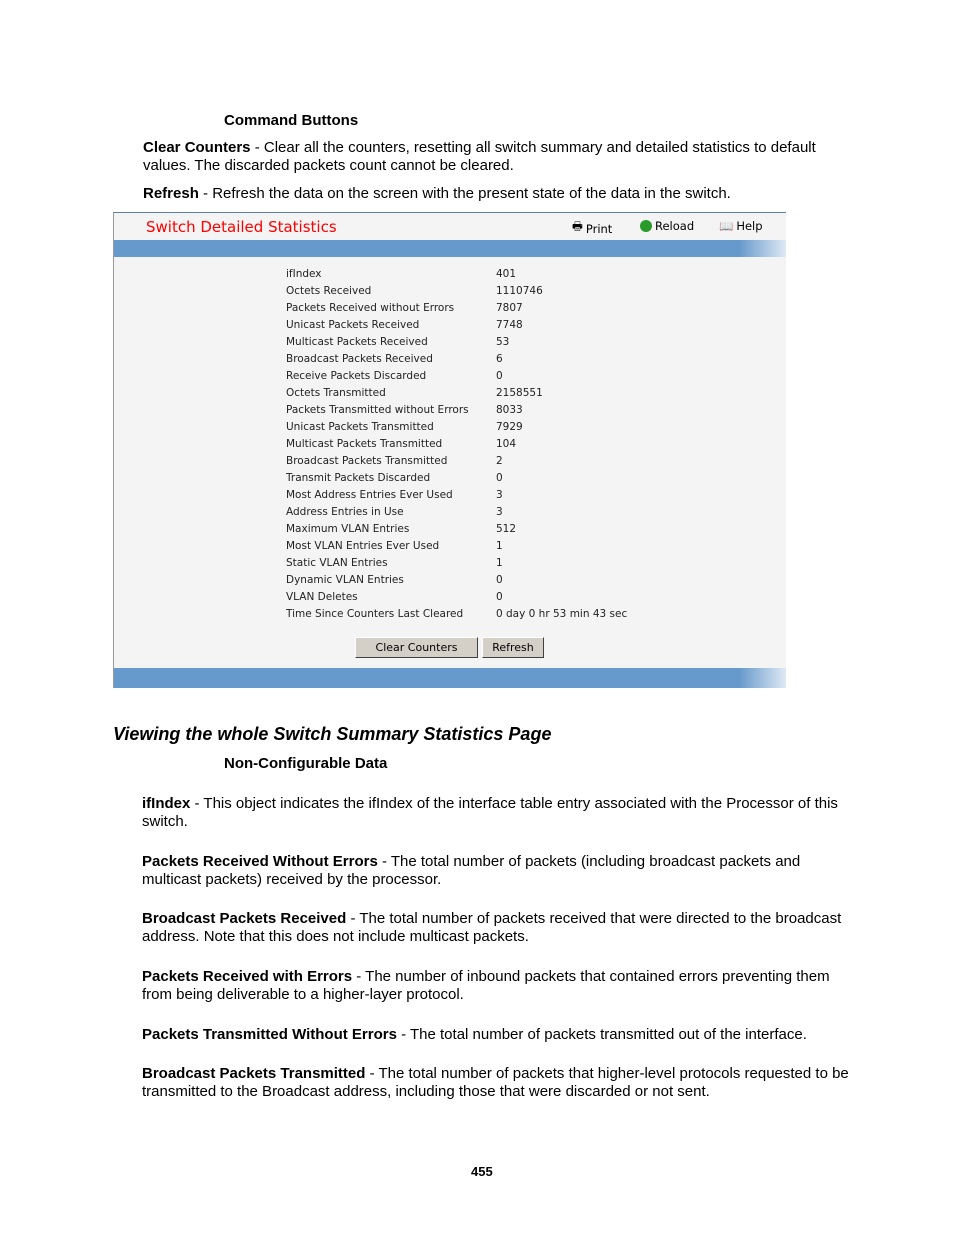  I want to click on stat-label: VLAN Deletes, so click(322, 597).